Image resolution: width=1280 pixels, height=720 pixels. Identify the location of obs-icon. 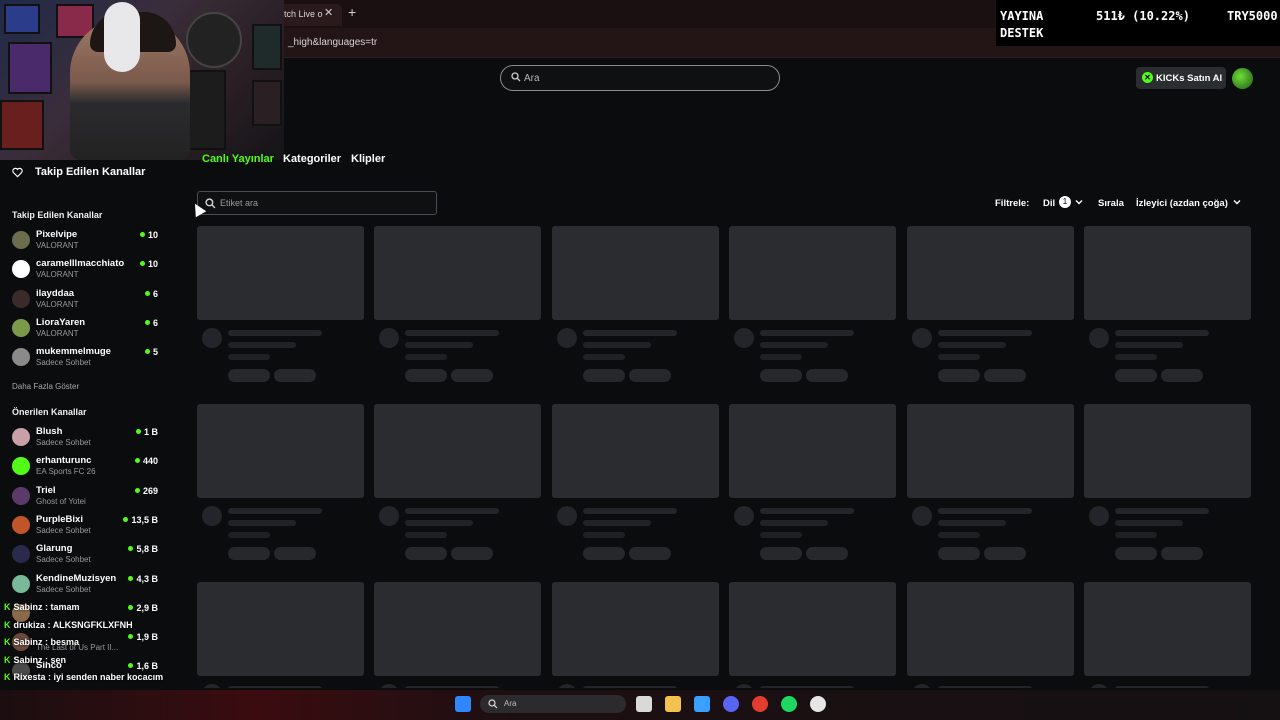
(818, 704).